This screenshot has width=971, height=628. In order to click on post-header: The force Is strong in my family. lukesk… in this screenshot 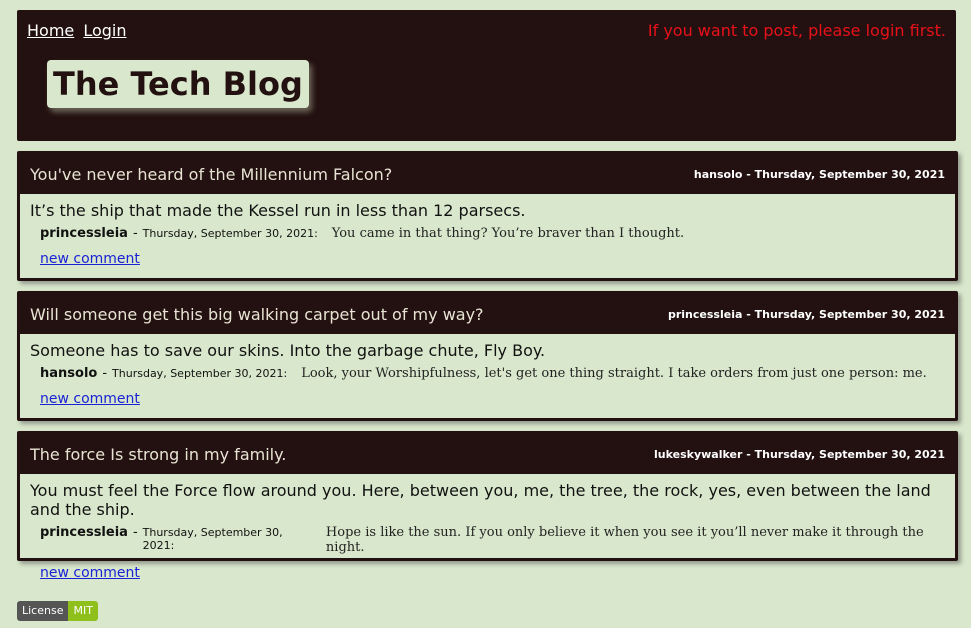, I will do `click(487, 454)`.